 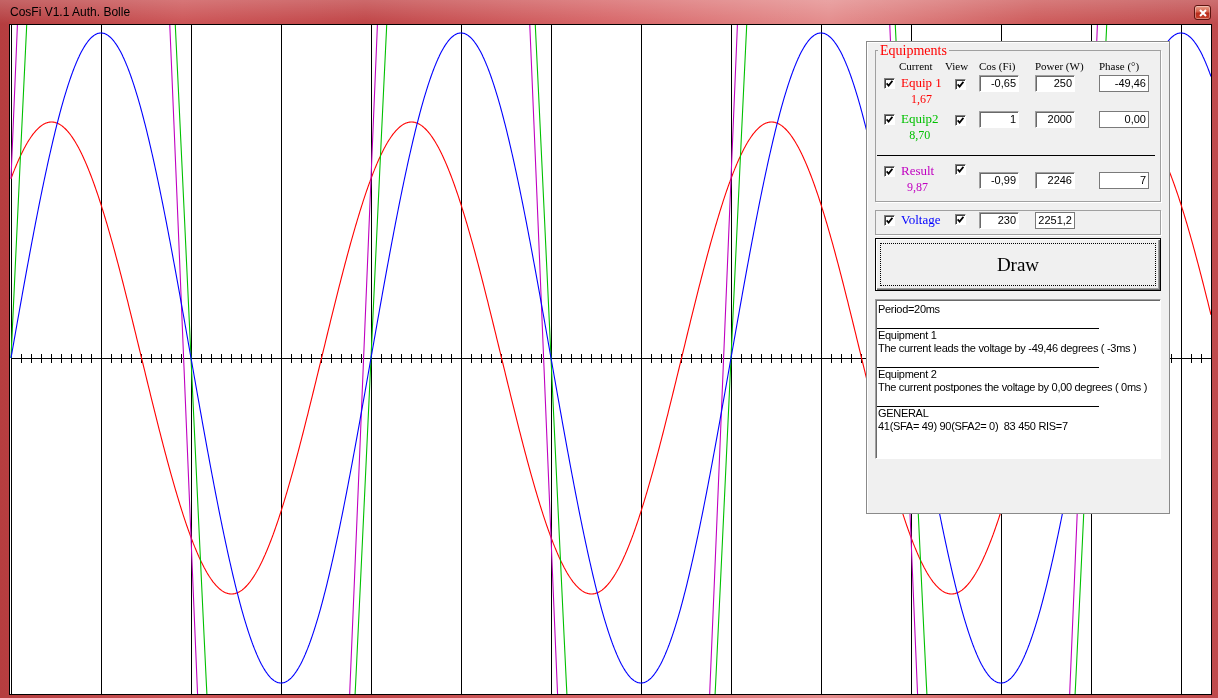 I want to click on group-title: Equipments, so click(x=913, y=50).